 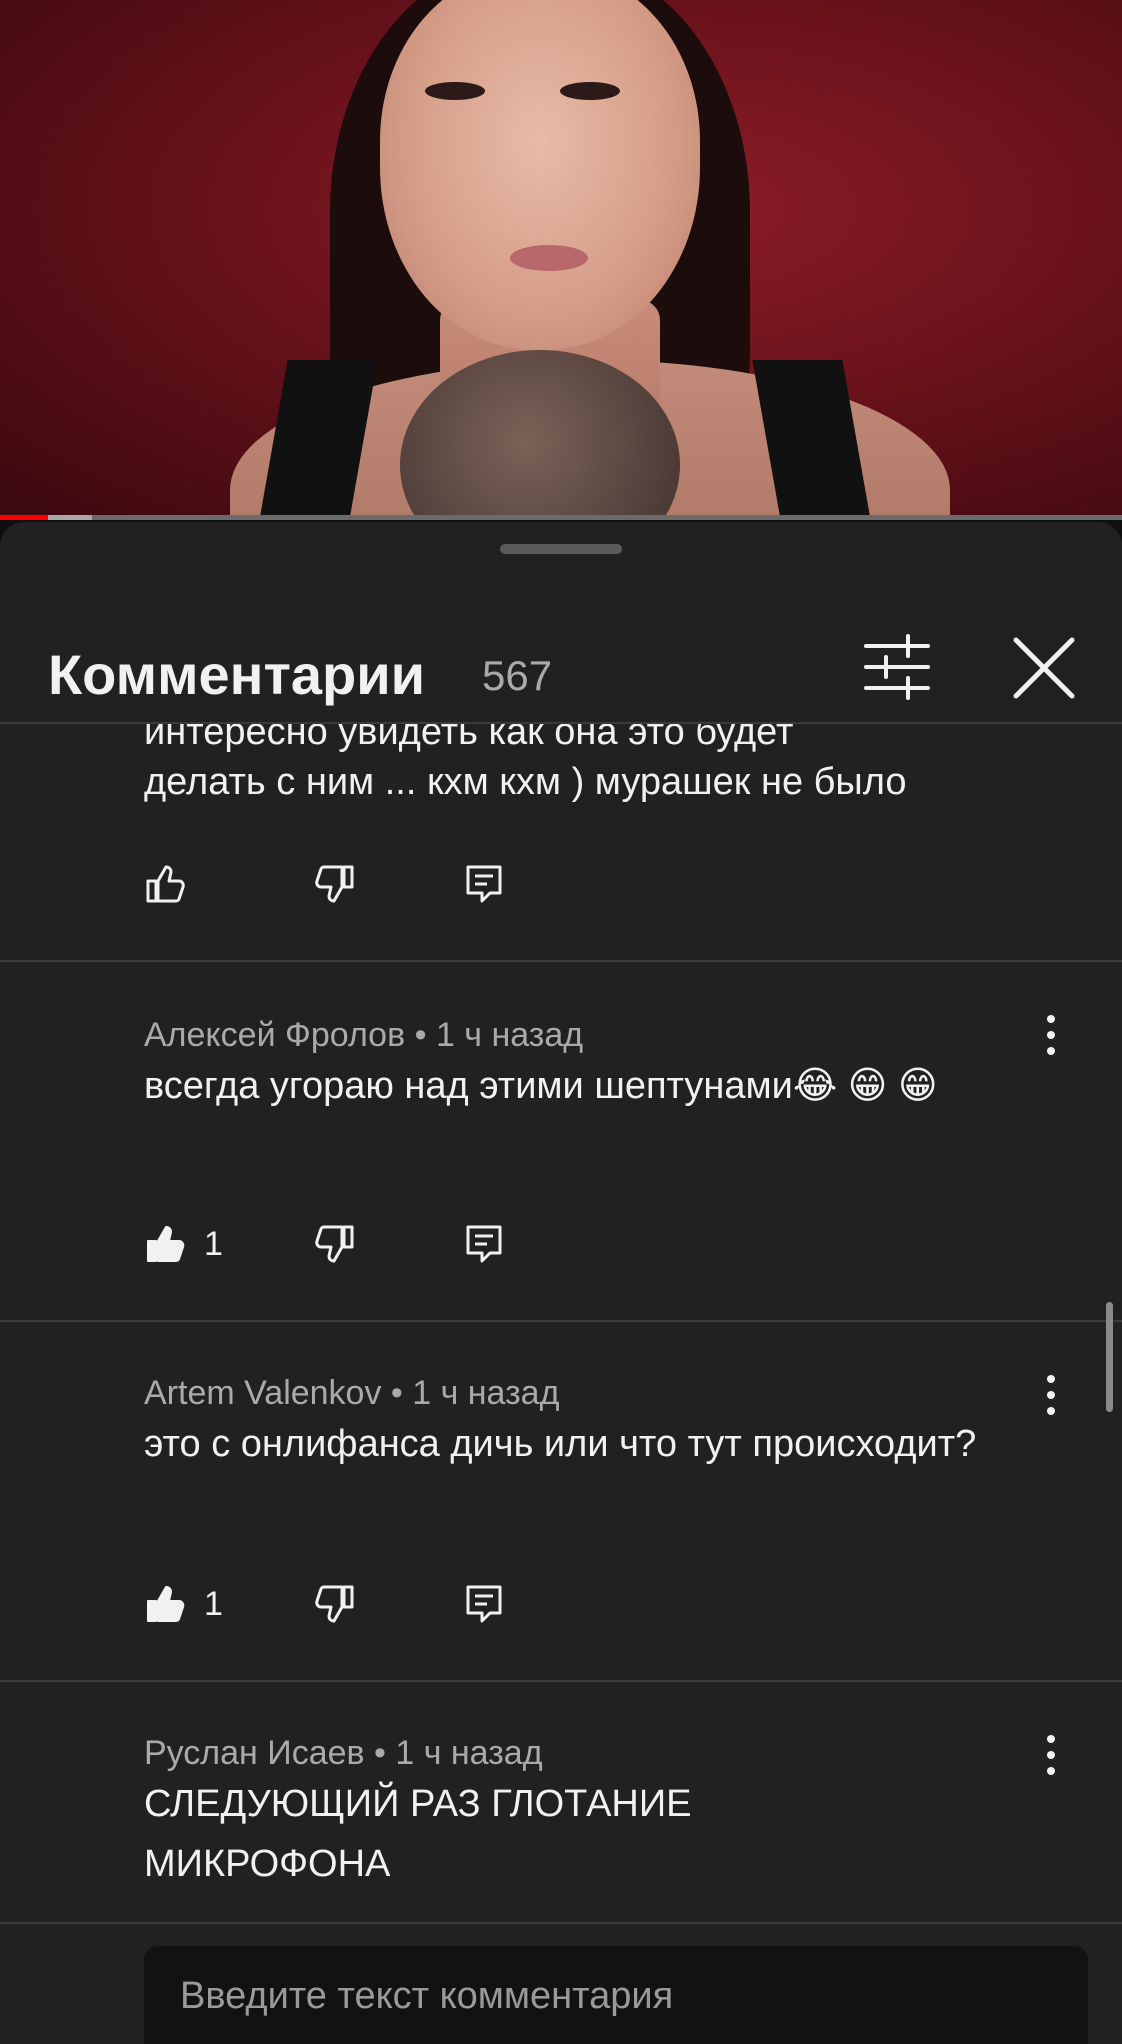 I want to click on comments-scrollbar, so click(x=1109, y=1357).